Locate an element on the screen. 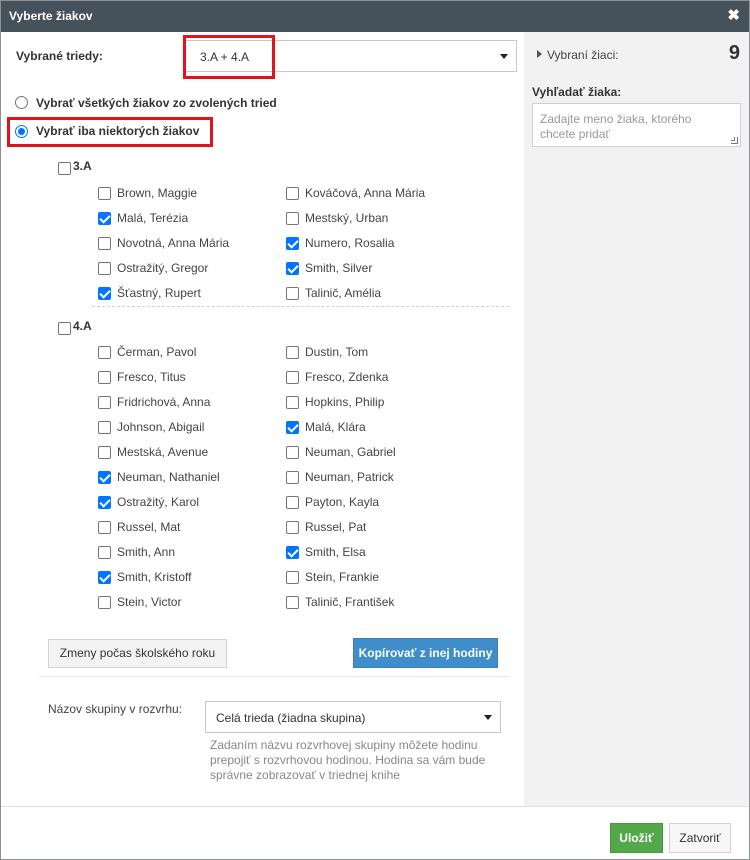 Image resolution: width=750 pixels, height=860 pixels. student-name: Numero, Rosalia is located at coordinates (350, 243).